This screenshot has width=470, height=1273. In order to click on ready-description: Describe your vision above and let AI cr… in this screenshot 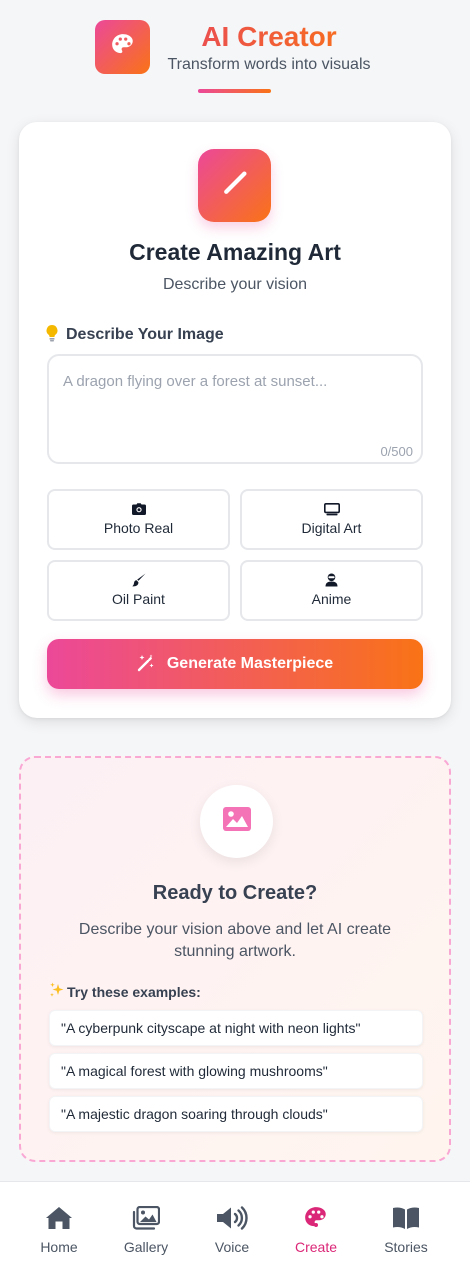, I will do `click(235, 940)`.